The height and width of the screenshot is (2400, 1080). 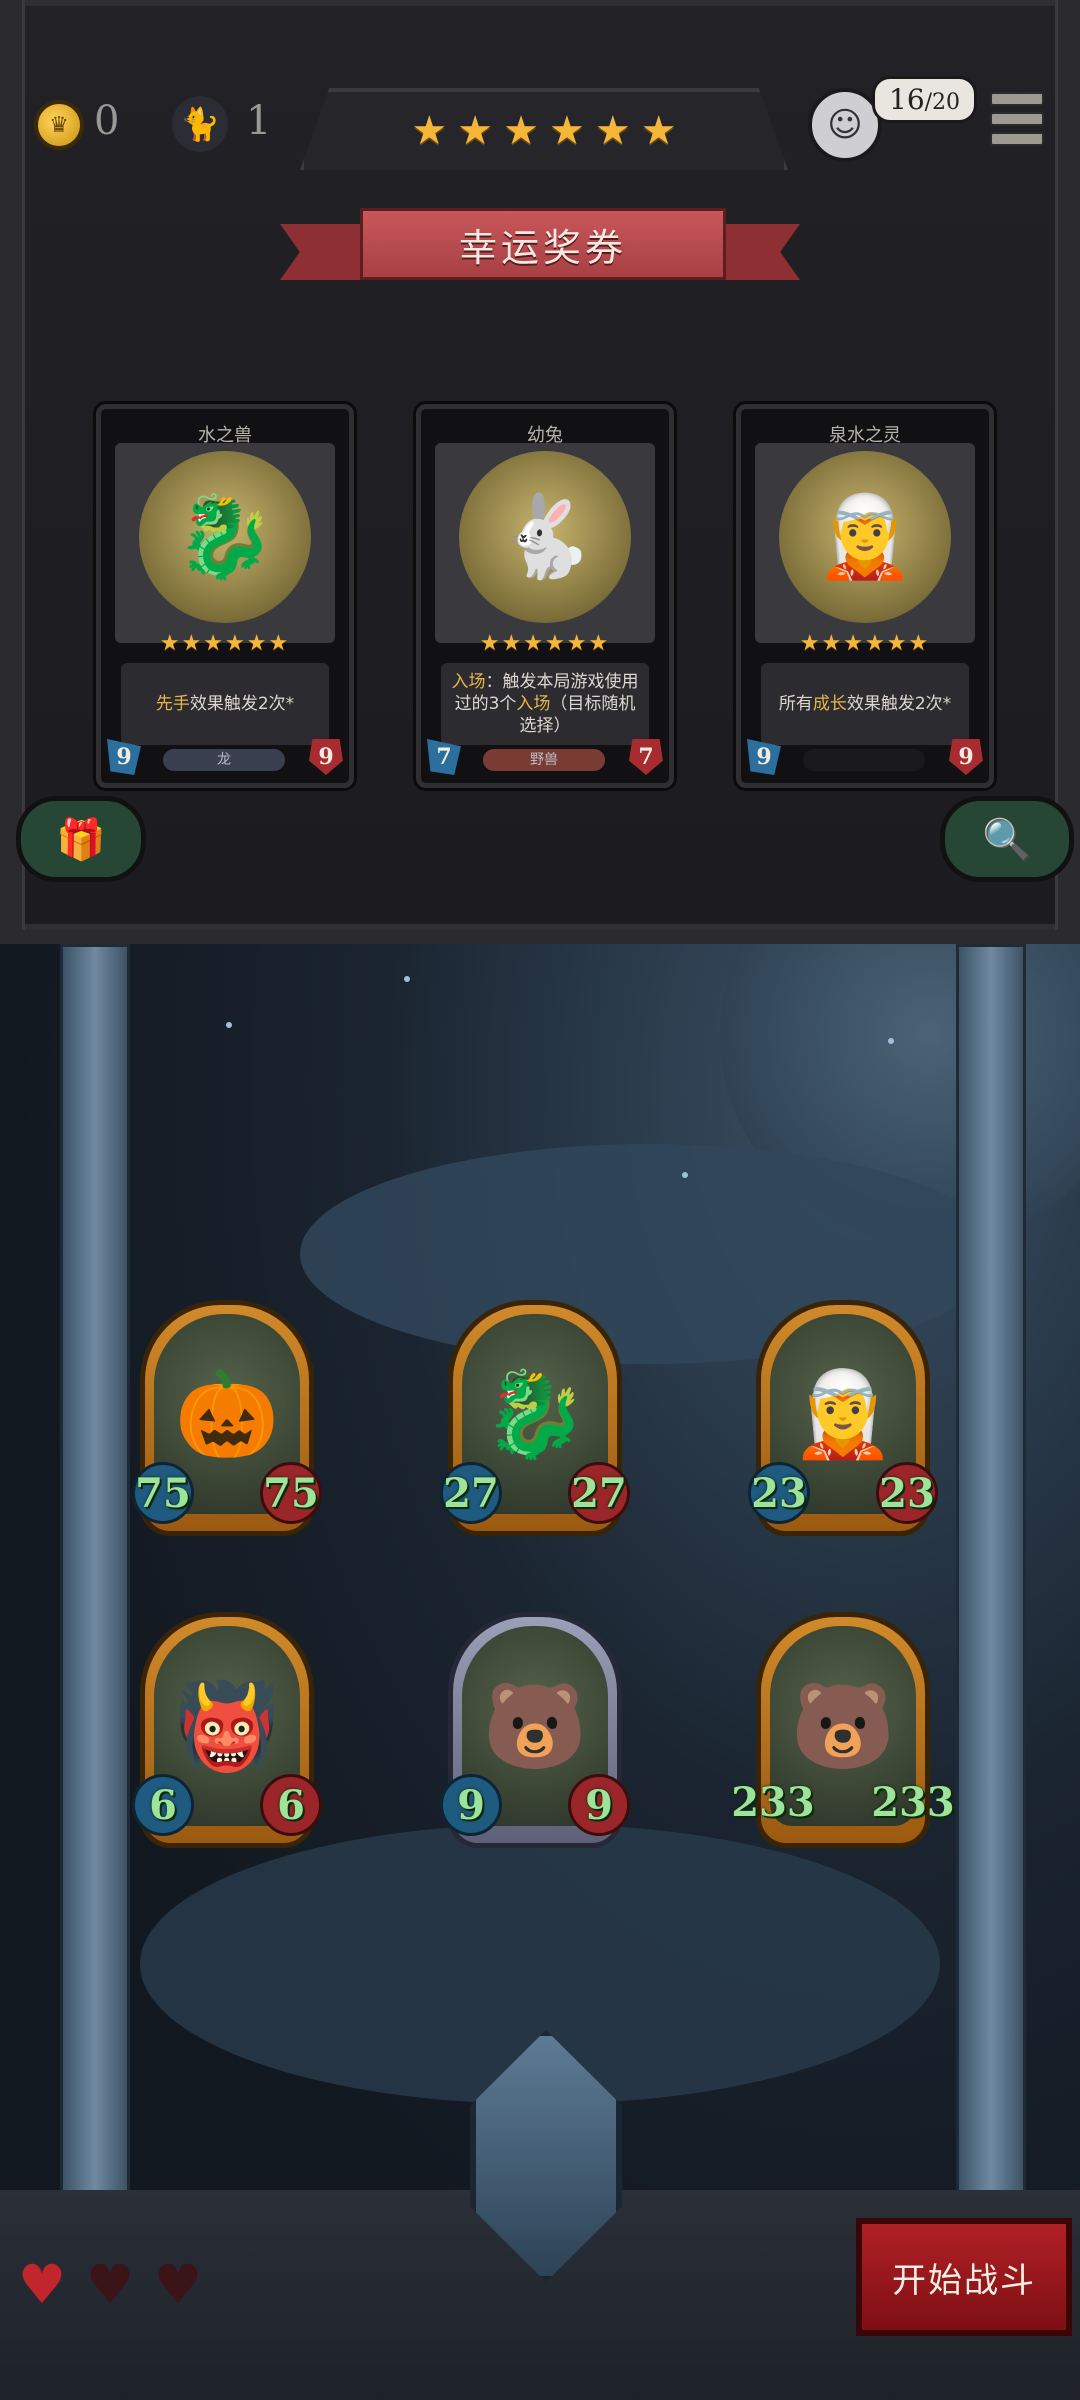 I want to click on card-art-frame: 🧝, so click(x=865, y=543).